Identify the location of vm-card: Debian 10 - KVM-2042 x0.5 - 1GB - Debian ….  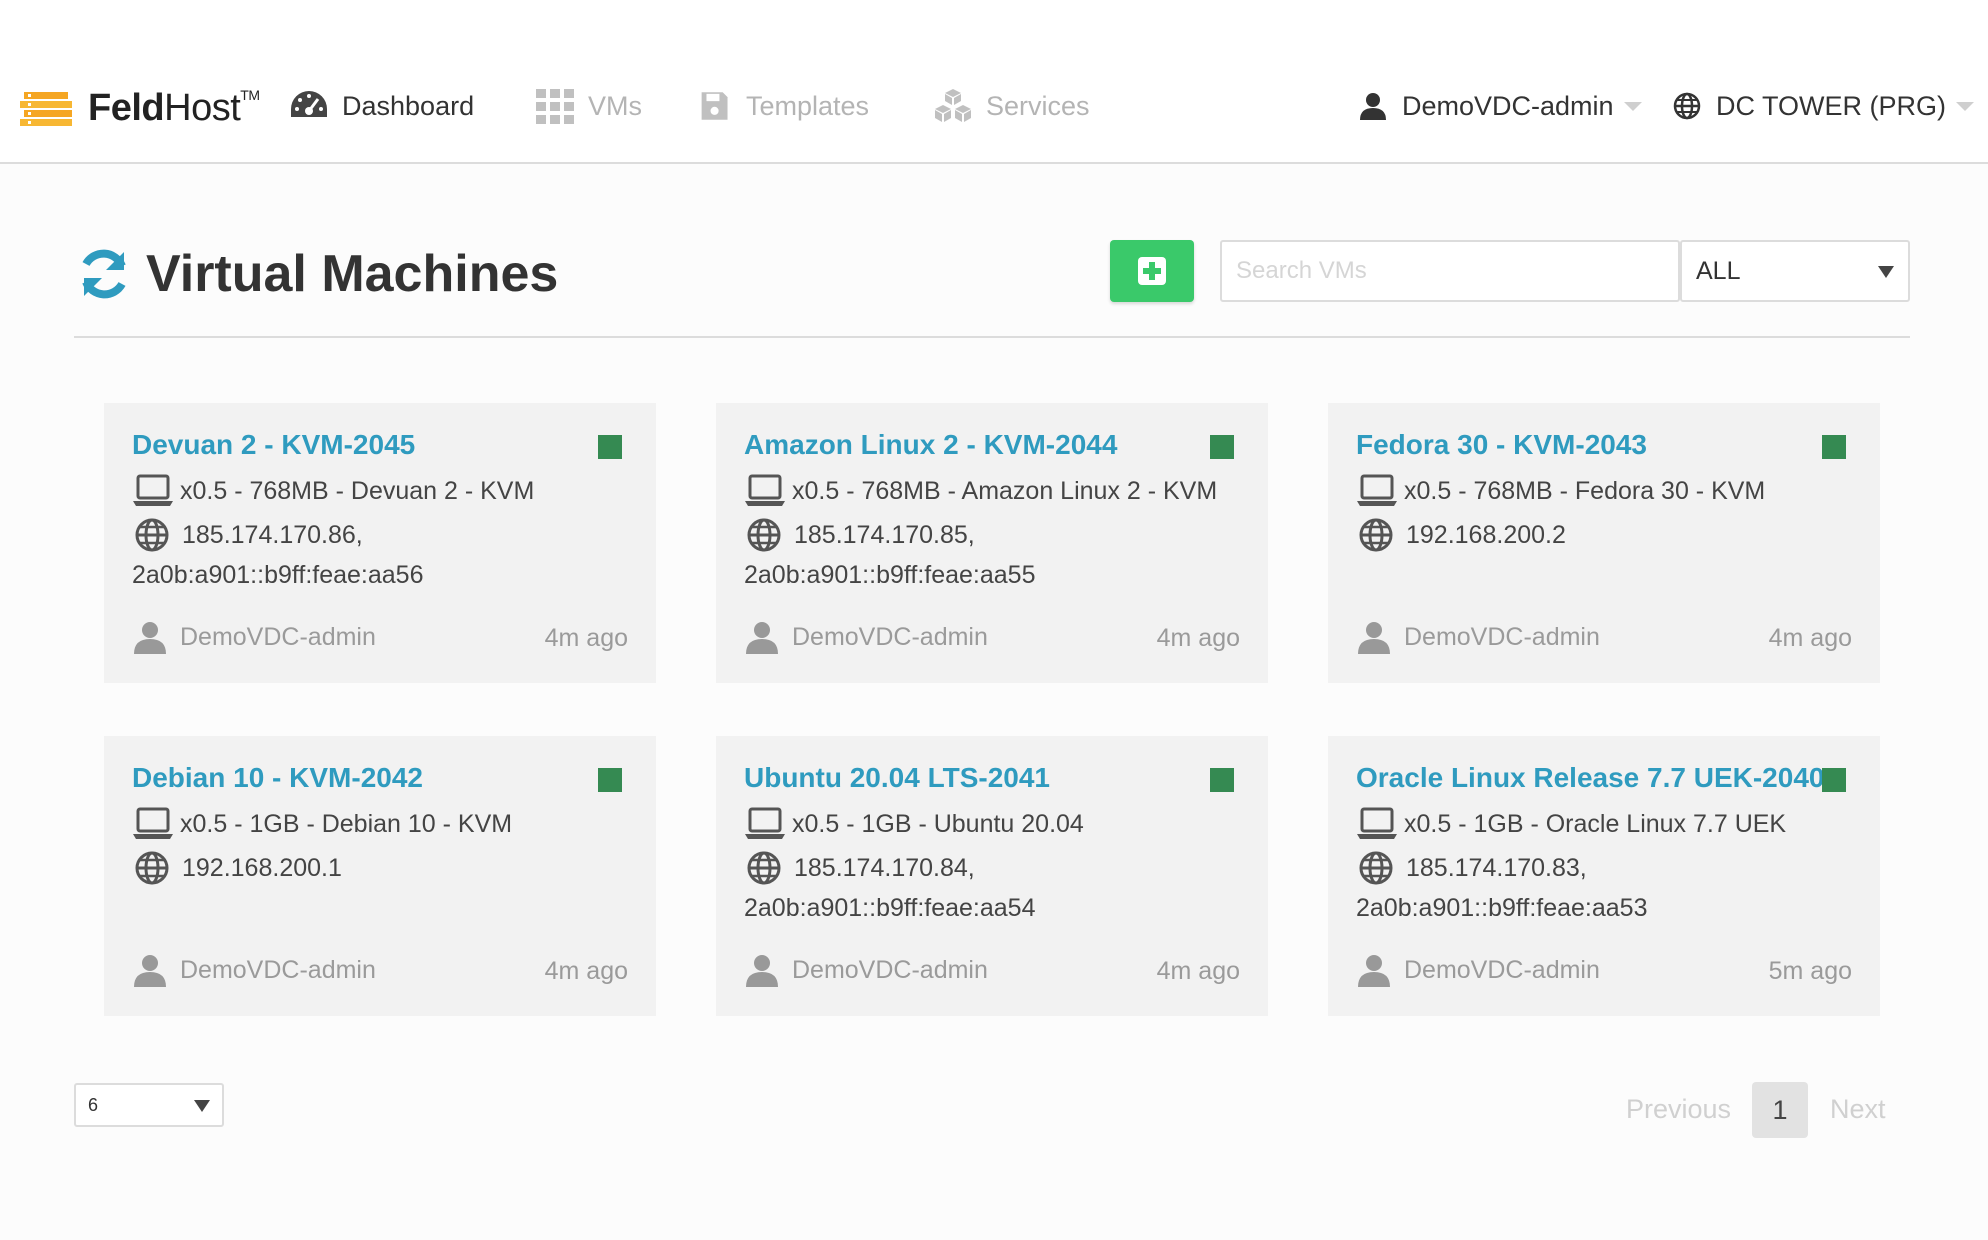
(380, 876).